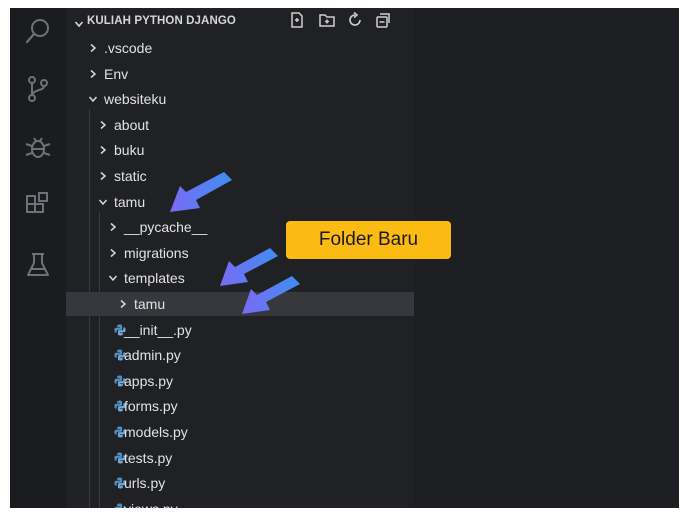 The image size is (688, 516). Describe the element at coordinates (158, 329) in the screenshot. I see `tree-item-label: __init__.py` at that location.